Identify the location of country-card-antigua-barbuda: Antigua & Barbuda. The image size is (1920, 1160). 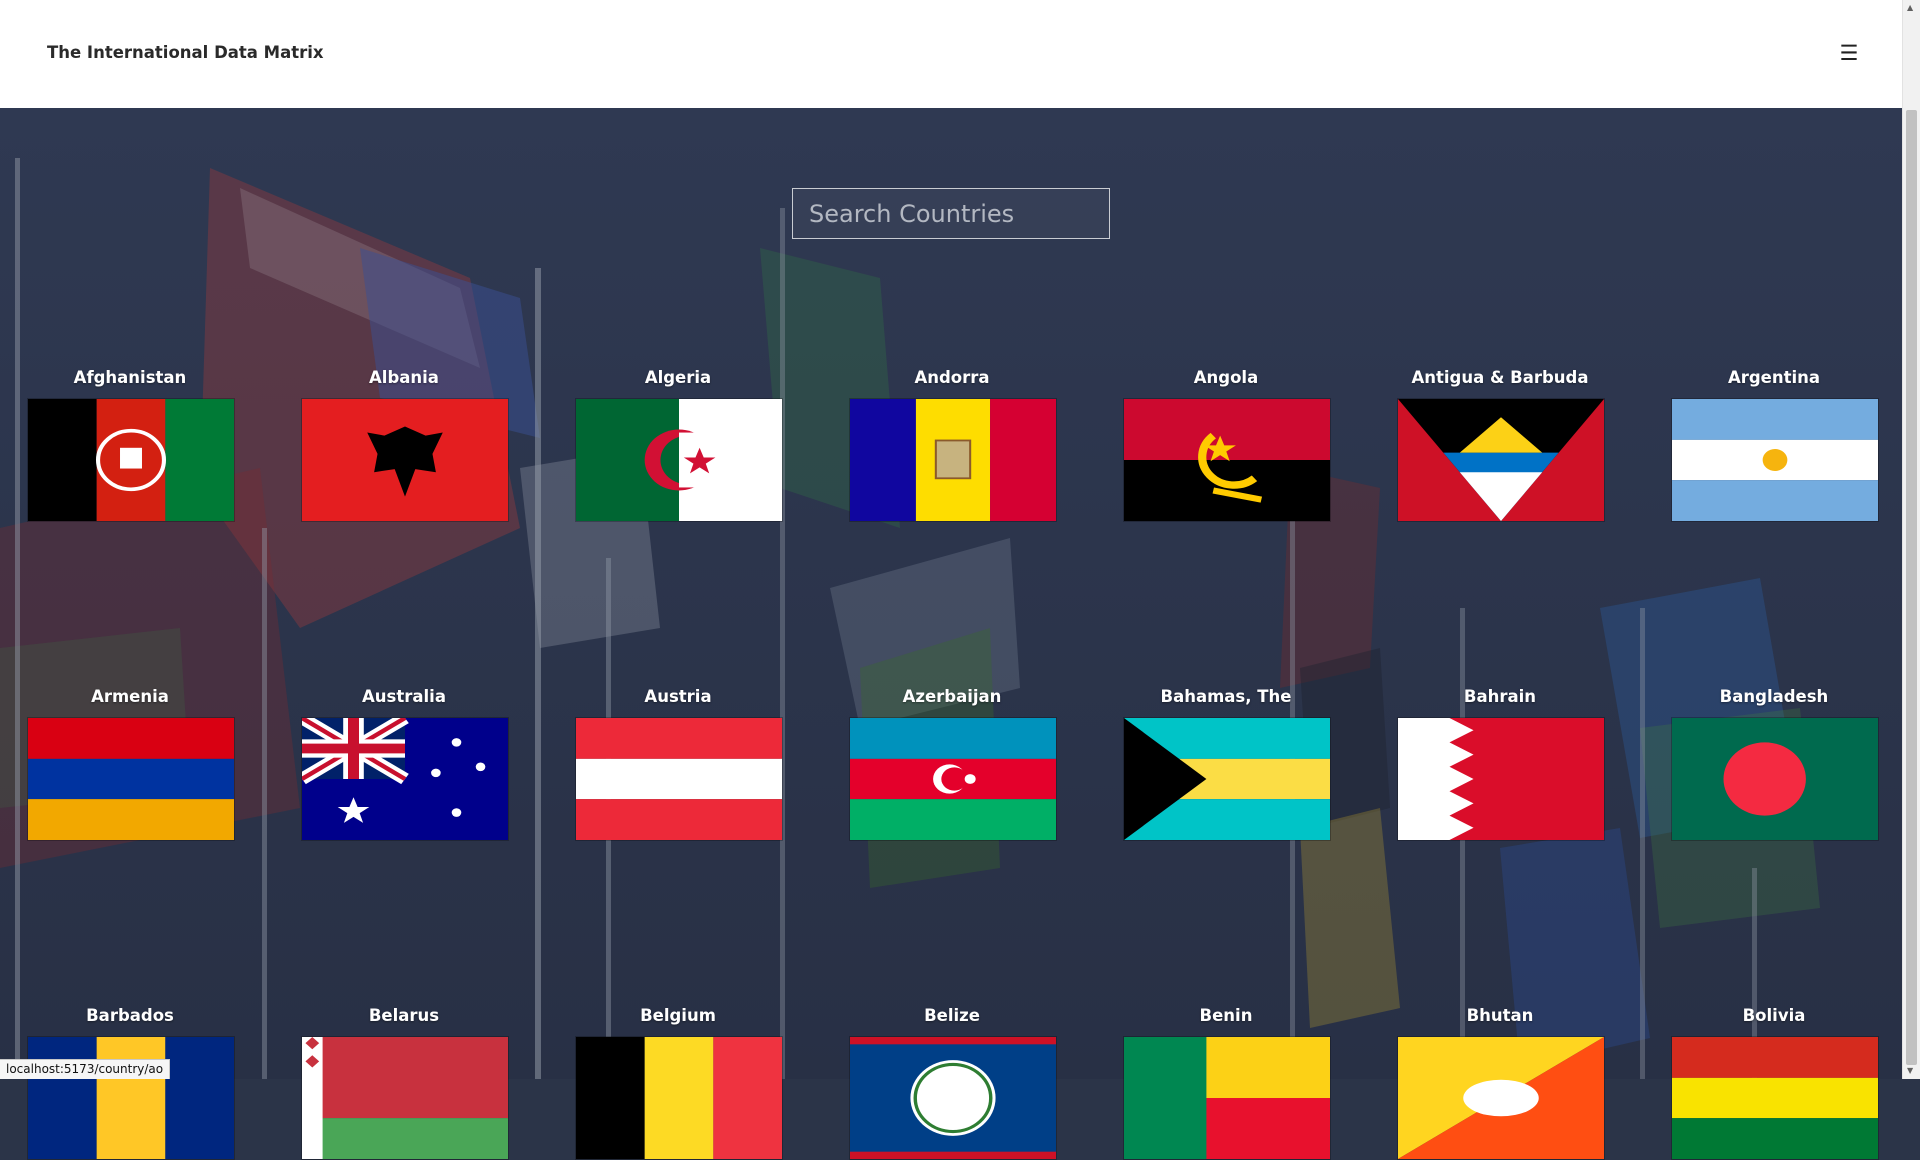
(1501, 445).